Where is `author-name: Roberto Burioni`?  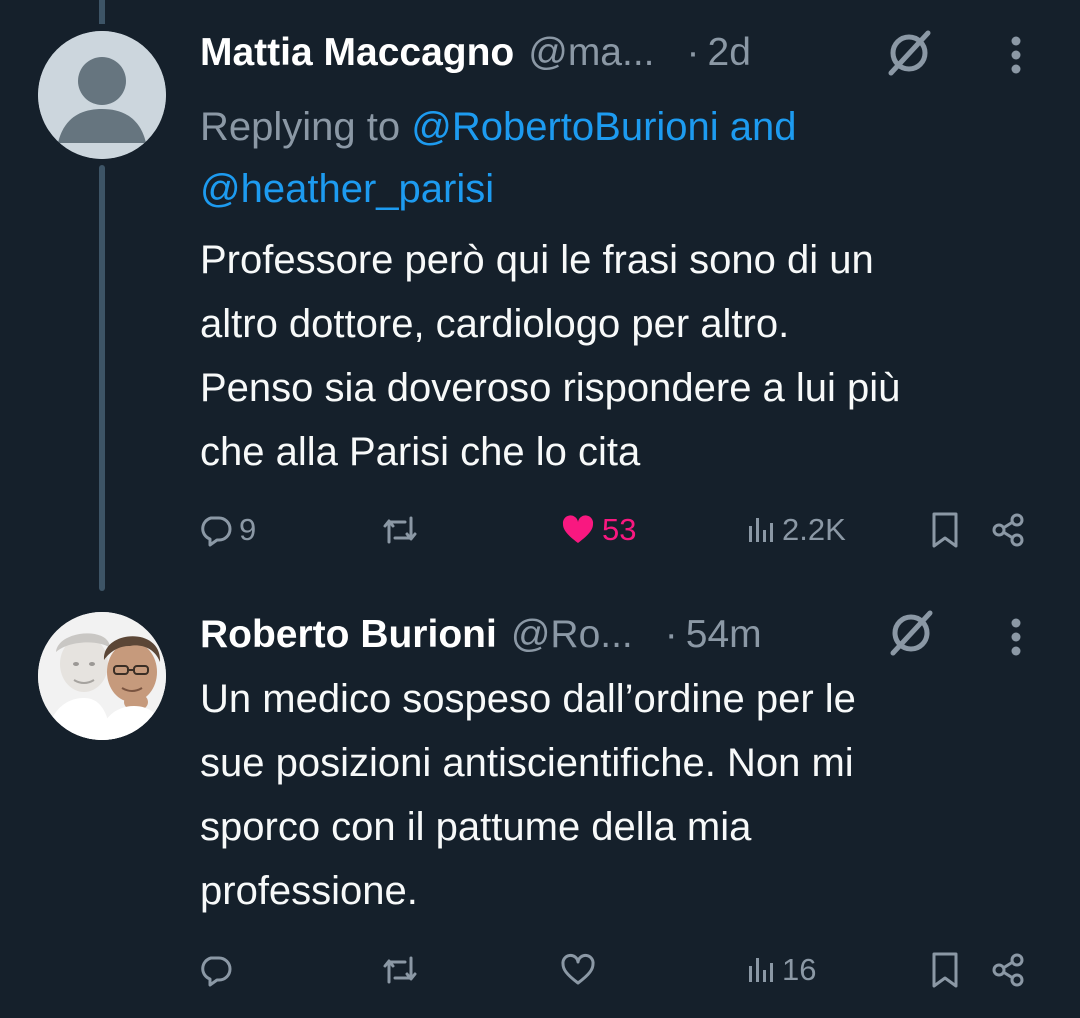
author-name: Roberto Burioni is located at coordinates (348, 635).